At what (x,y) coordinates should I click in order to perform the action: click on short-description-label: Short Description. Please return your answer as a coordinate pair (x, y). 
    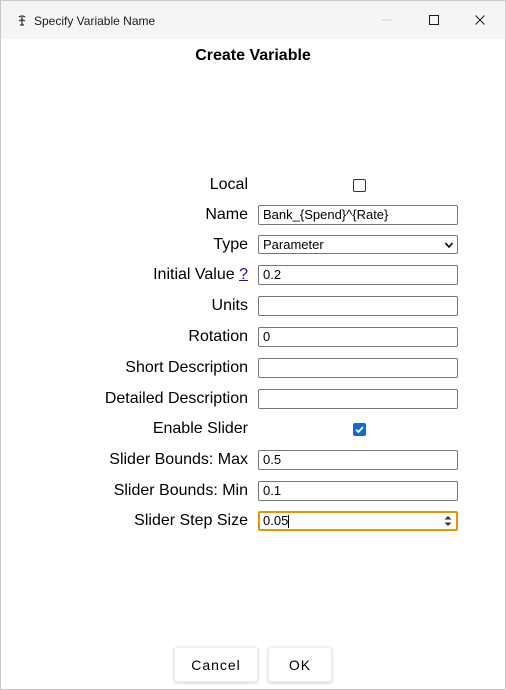
    Looking at the image, I should click on (186, 367).